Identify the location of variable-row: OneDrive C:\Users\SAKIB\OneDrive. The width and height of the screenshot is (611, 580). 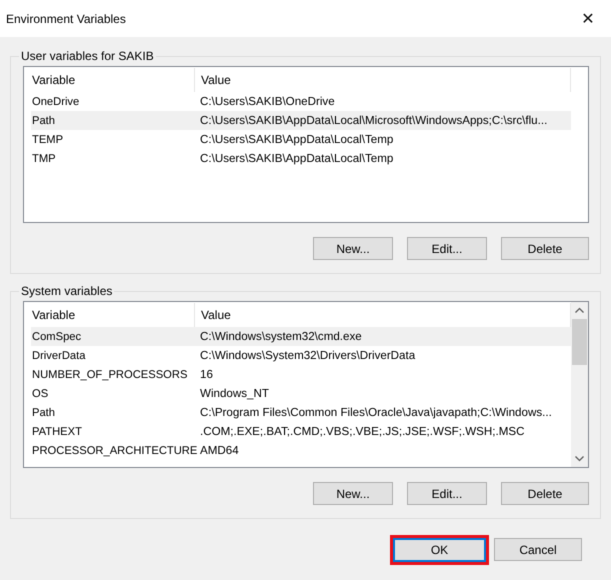
(301, 101).